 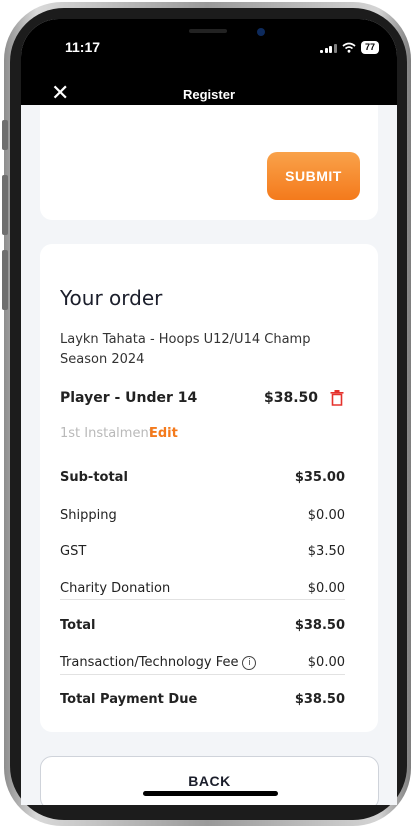 What do you see at coordinates (202, 551) in the screenshot?
I see `gst-row: GST $3.50` at bounding box center [202, 551].